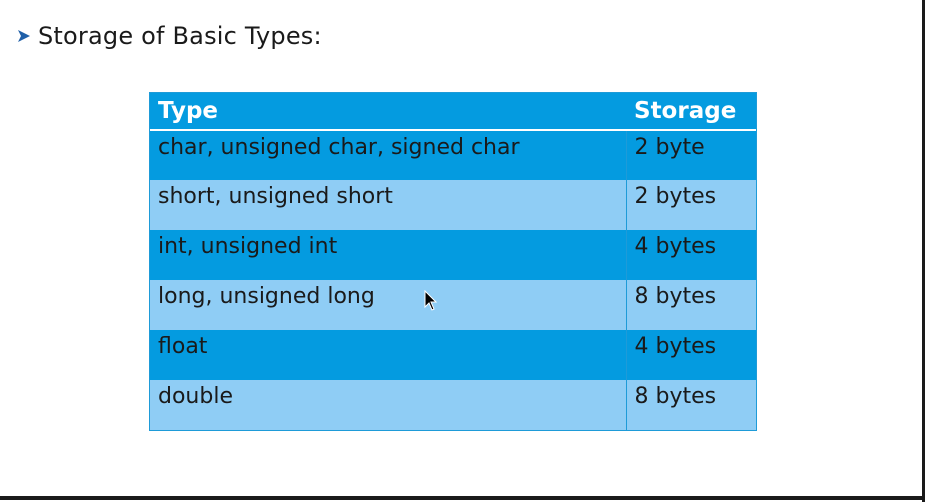 This screenshot has width=928, height=502. I want to click on header-type: Type, so click(388, 112).